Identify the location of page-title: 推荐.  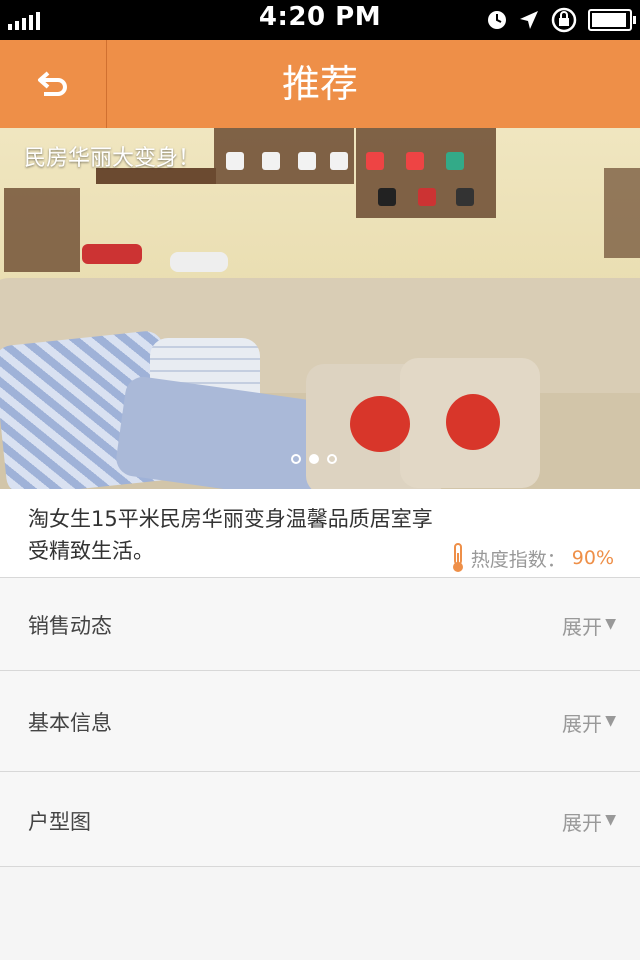
(319, 84).